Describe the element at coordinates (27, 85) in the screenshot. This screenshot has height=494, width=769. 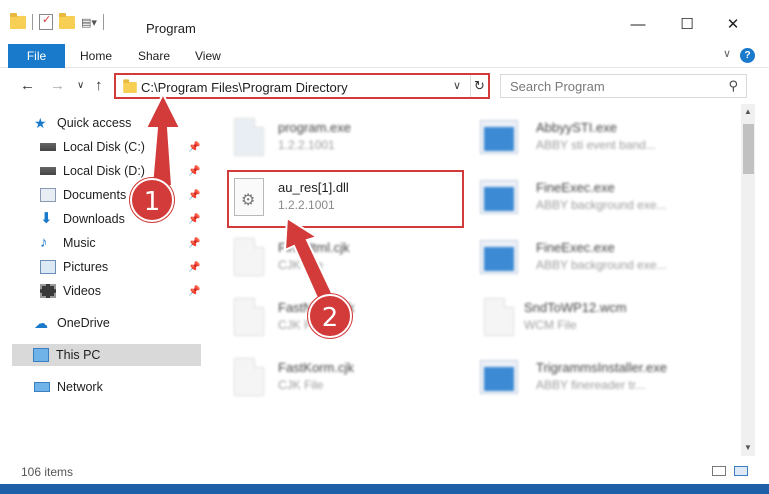
I see `back-button: ←` at that location.